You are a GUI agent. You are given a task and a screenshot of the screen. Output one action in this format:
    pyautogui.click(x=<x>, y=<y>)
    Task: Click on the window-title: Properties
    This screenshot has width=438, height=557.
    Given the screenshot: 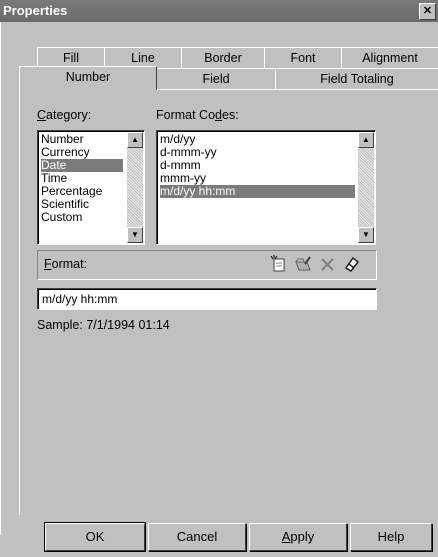 What is the action you would take?
    pyautogui.click(x=35, y=10)
    